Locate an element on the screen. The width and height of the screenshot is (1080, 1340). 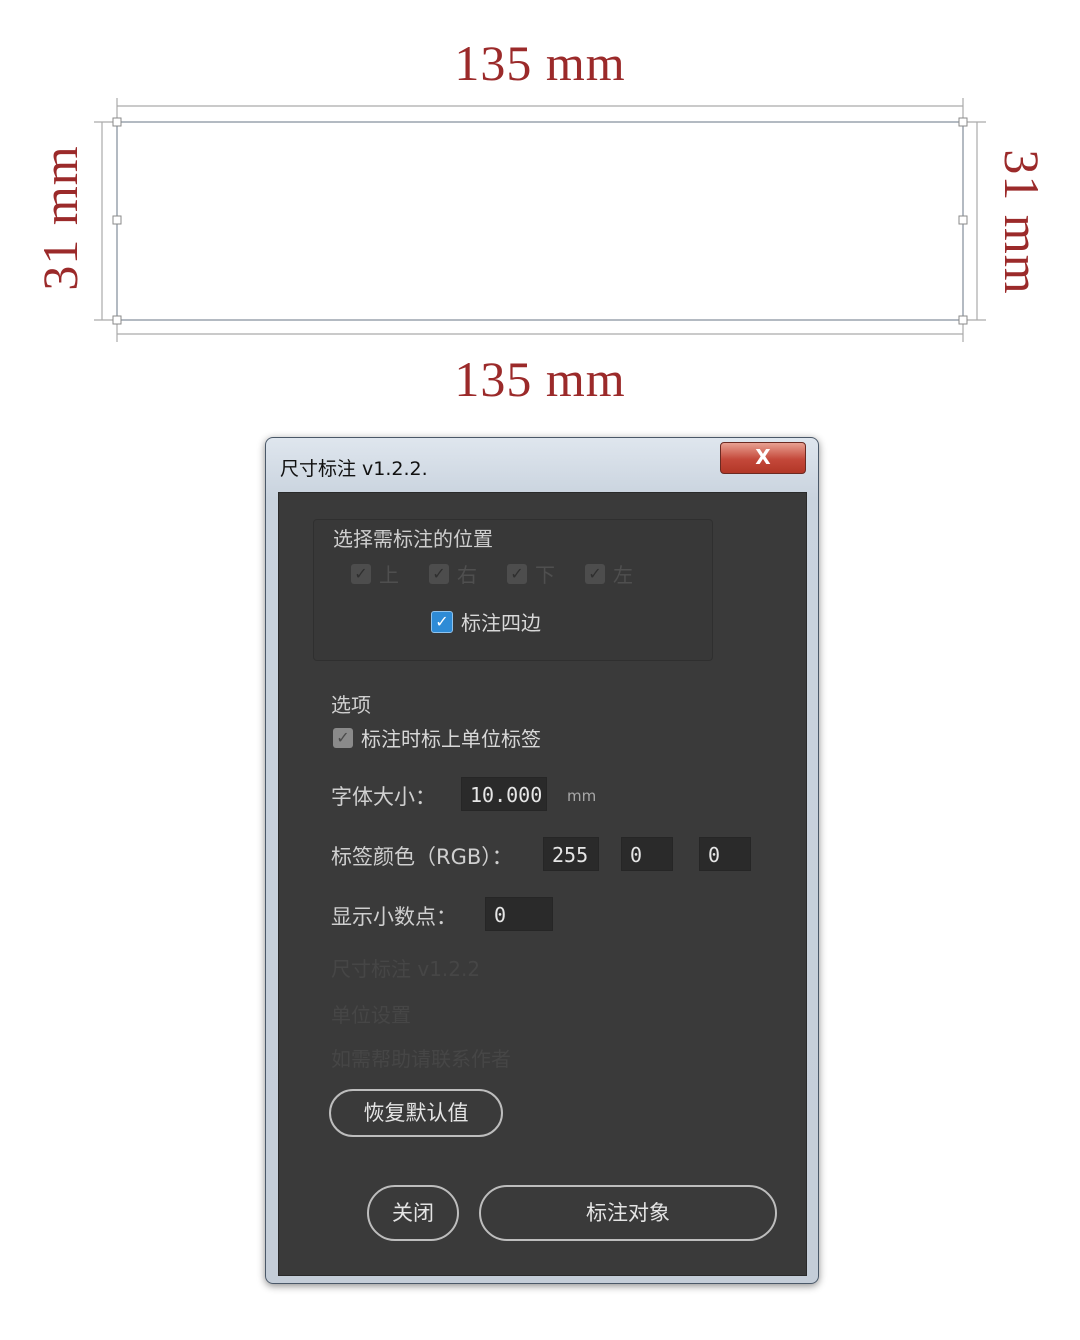
width-dimension-label-bottom: 135 mm is located at coordinates (540, 379).